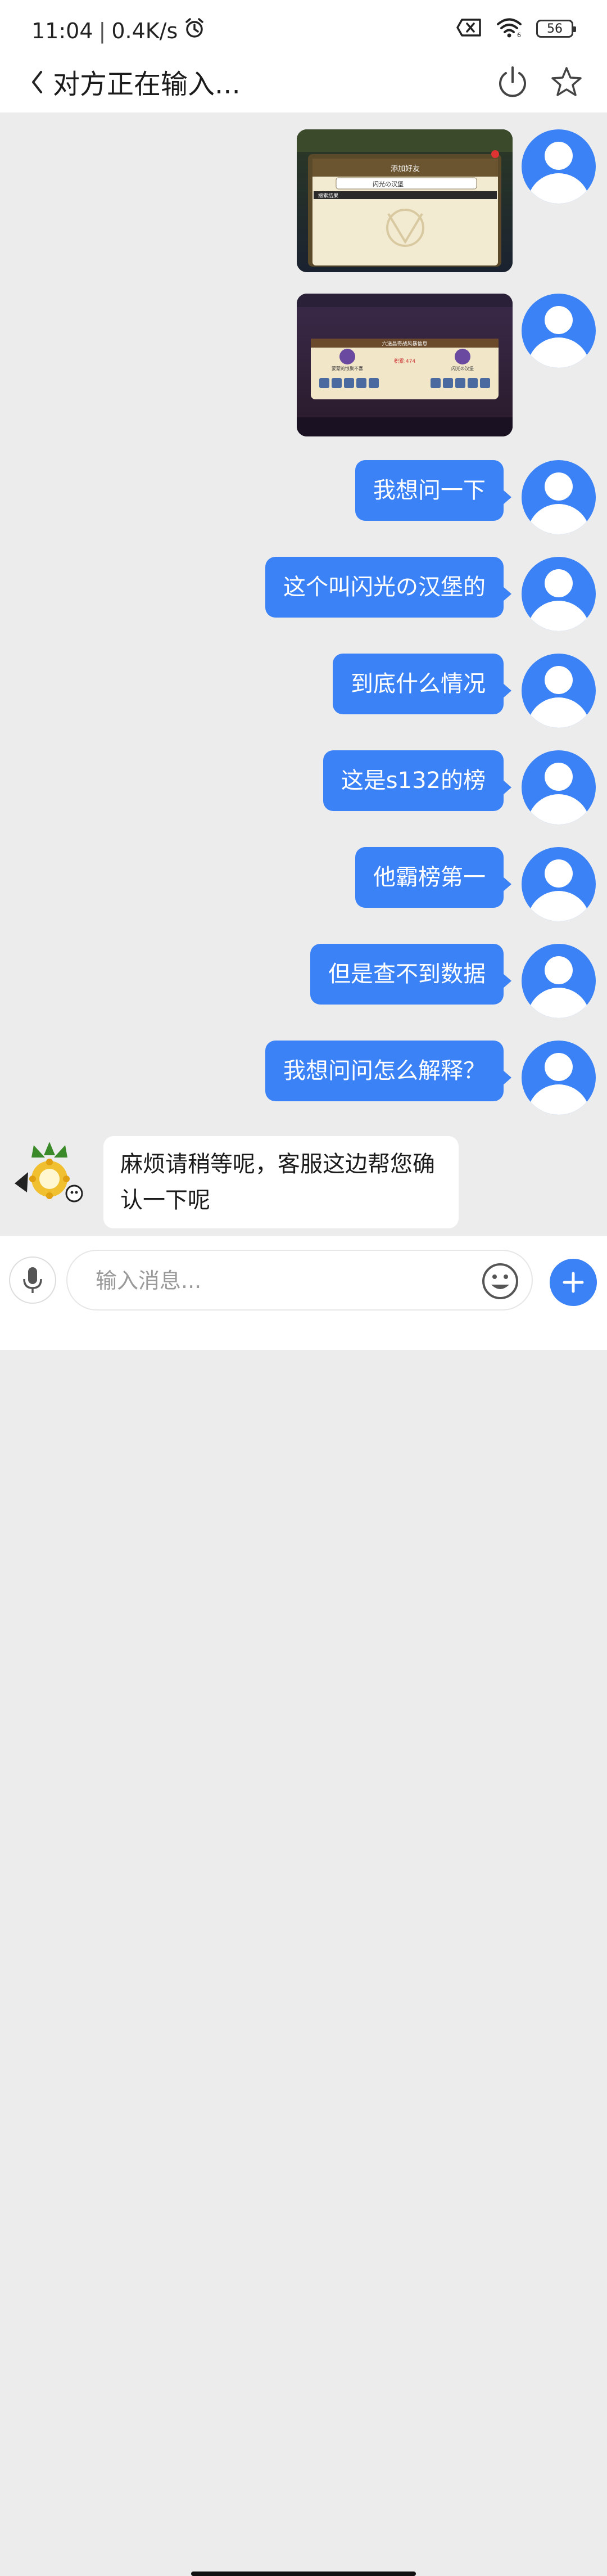 The image size is (607, 2576). I want to click on message-row: 这是s132的榜, so click(459, 788).